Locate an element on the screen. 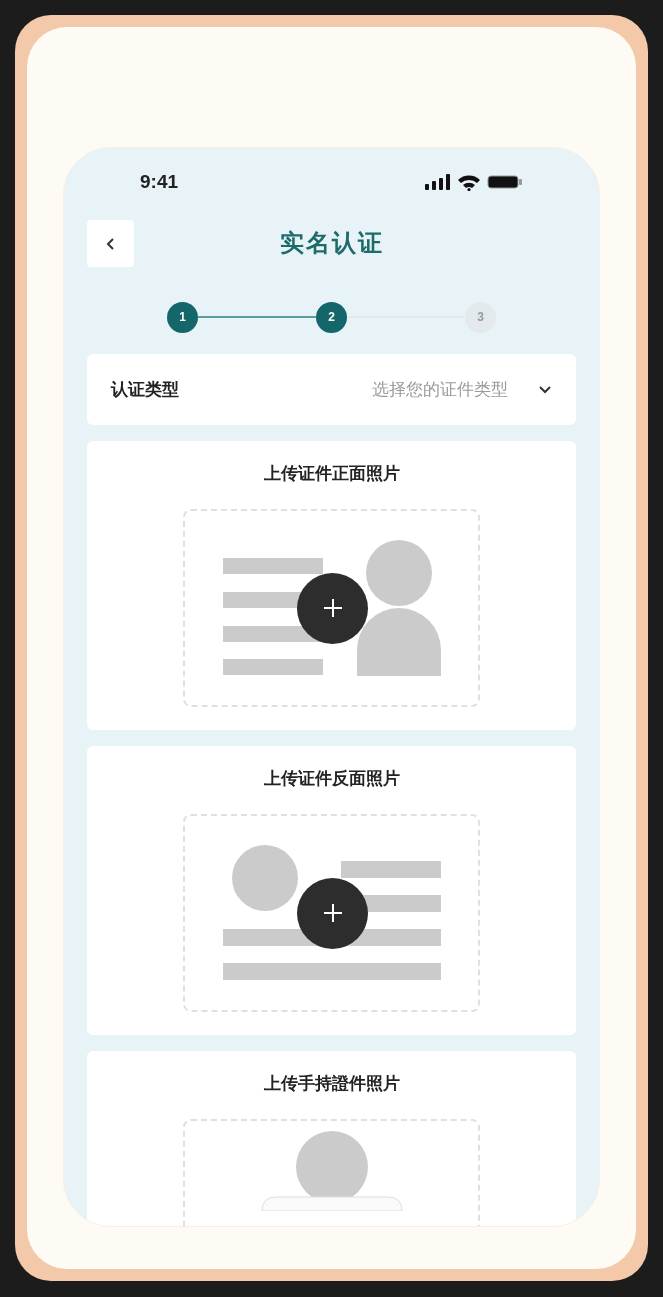 Image resolution: width=663 pixels, height=1297 pixels. upload-title: 上传证件反面照片 is located at coordinates (331, 779).